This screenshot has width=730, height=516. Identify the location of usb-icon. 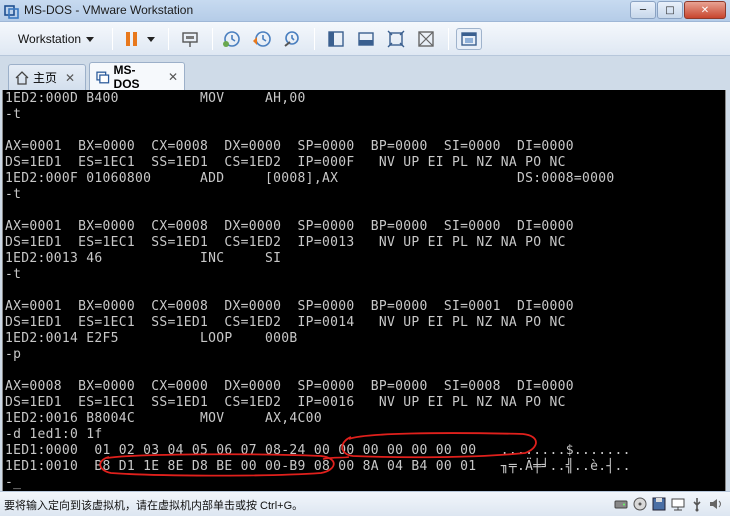
(697, 505).